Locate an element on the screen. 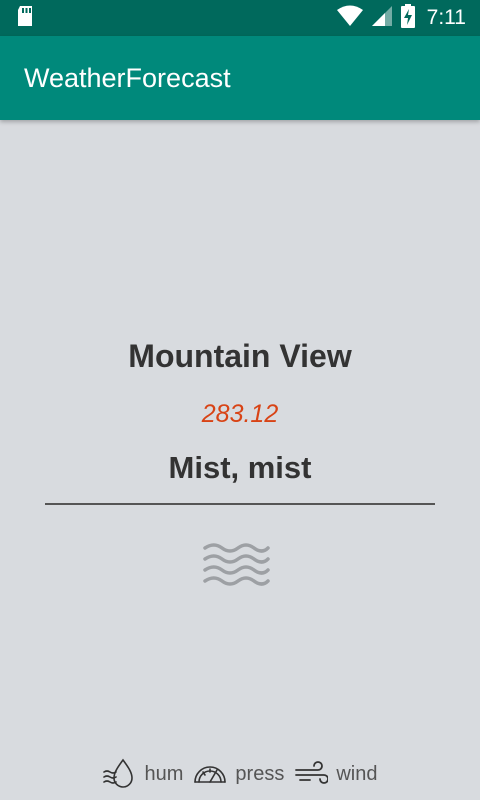  mist-icon is located at coordinates (236, 563).